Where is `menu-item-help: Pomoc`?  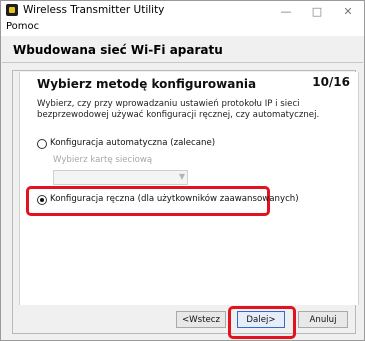 menu-item-help: Pomoc is located at coordinates (22, 26).